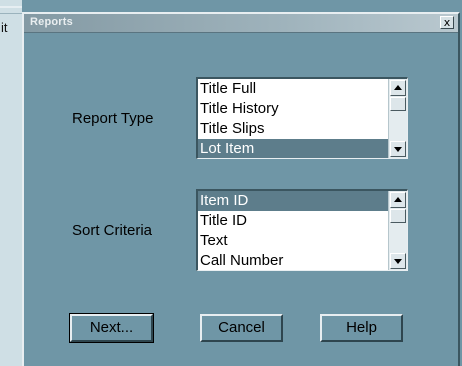 The image size is (462, 366). I want to click on sort-criteria-option-selected: Item ID, so click(293, 201).